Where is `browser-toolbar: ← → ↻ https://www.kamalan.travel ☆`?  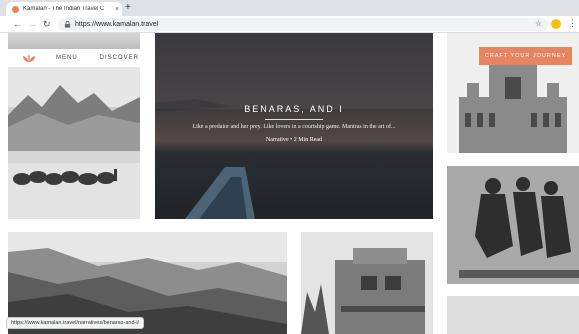
browser-toolbar: ← → ↻ https://www.kamalan.travel ☆ is located at coordinates (289, 24).